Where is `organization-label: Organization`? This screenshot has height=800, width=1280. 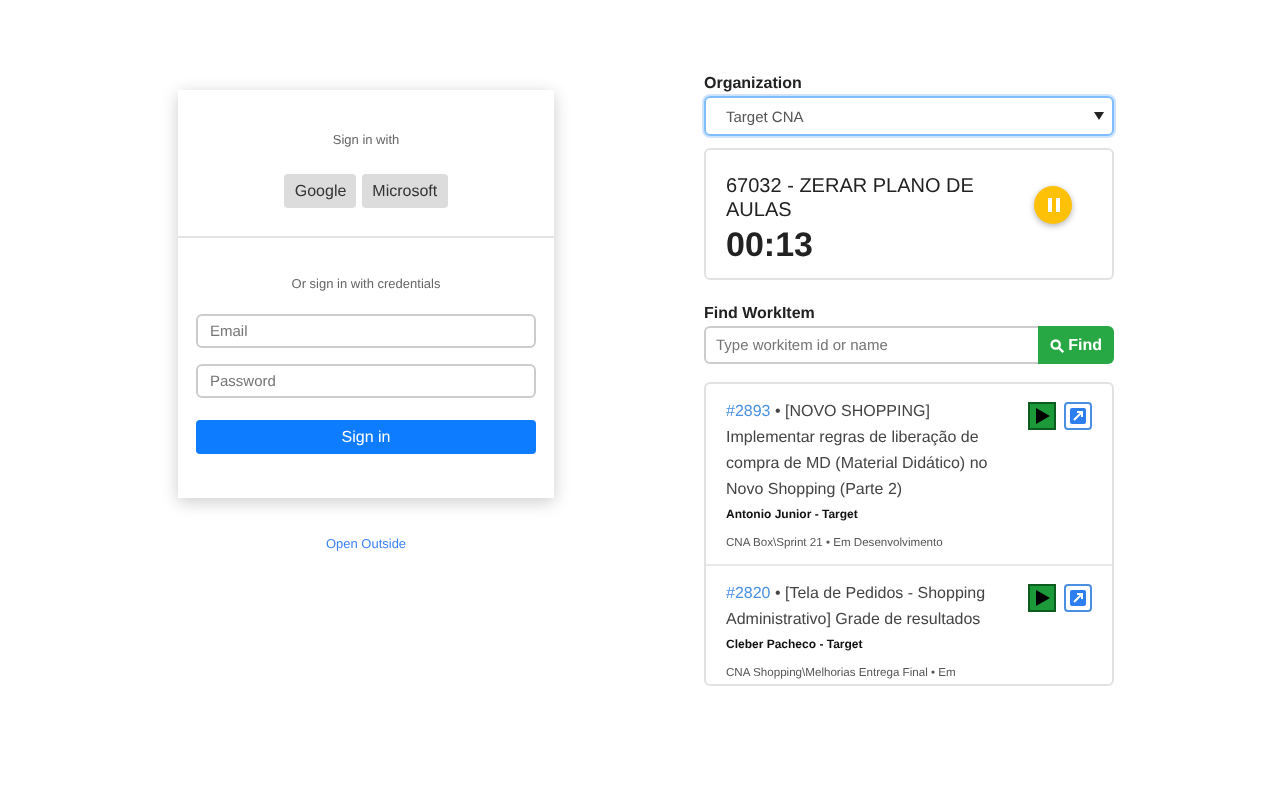
organization-label: Organization is located at coordinates (754, 83).